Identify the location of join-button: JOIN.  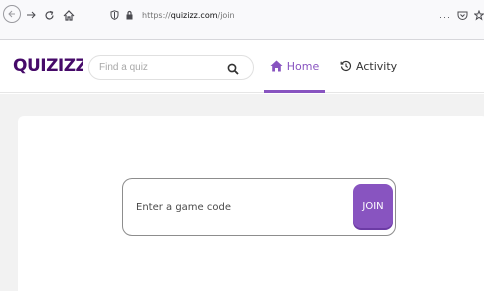
(373, 206).